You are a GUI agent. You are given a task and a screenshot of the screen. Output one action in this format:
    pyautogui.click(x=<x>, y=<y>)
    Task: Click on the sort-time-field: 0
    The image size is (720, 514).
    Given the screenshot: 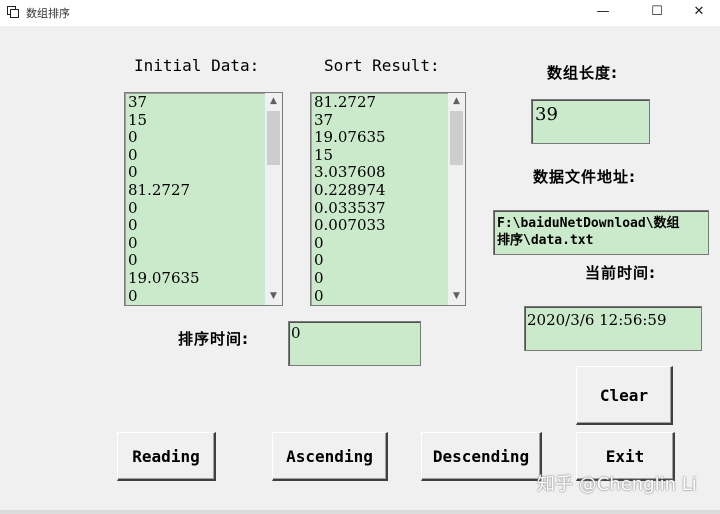 What is the action you would take?
    pyautogui.click(x=354, y=343)
    